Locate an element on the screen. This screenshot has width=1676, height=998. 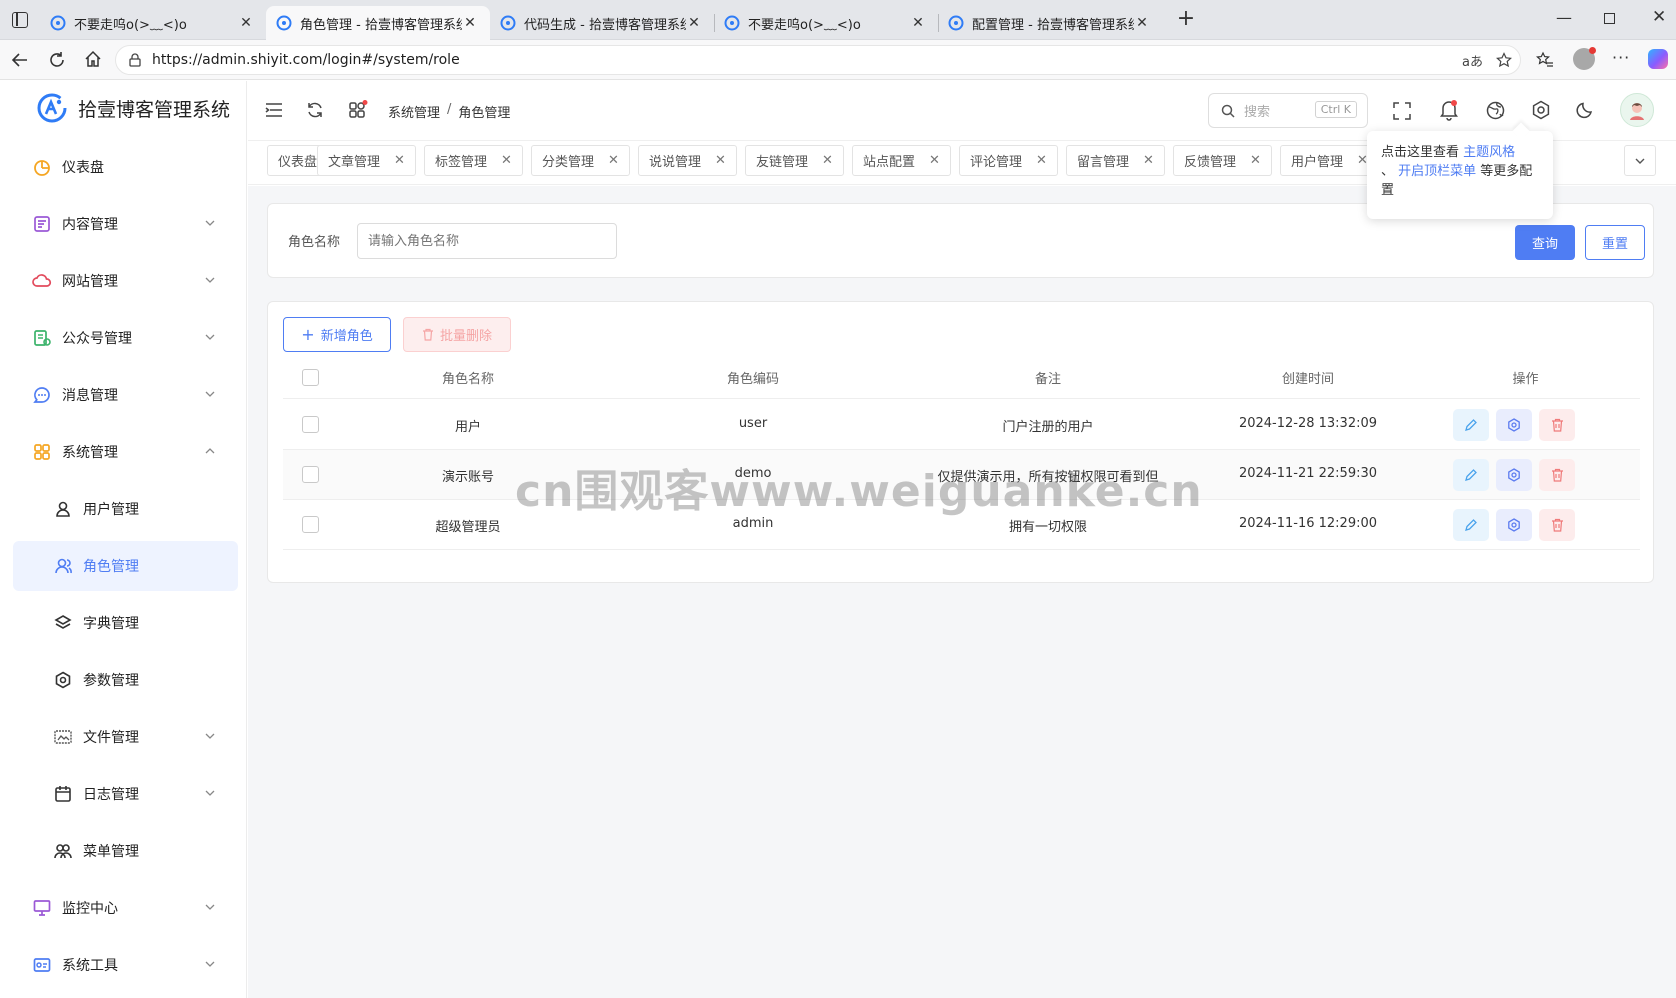
tag-users: 用户管理 ✕ is located at coordinates (1329, 160).